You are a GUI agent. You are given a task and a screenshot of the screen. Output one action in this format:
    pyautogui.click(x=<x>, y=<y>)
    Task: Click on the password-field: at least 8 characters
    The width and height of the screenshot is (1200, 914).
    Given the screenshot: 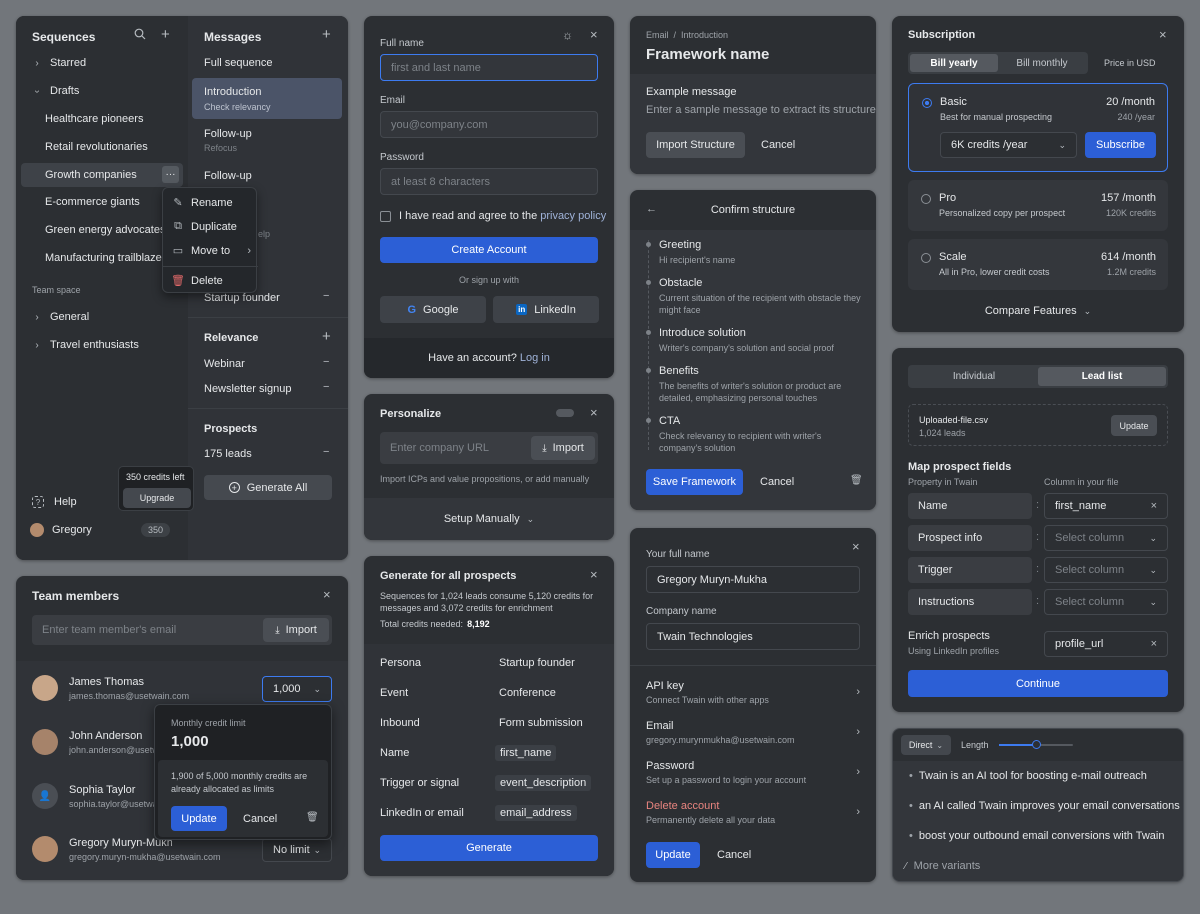 What is the action you would take?
    pyautogui.click(x=489, y=181)
    